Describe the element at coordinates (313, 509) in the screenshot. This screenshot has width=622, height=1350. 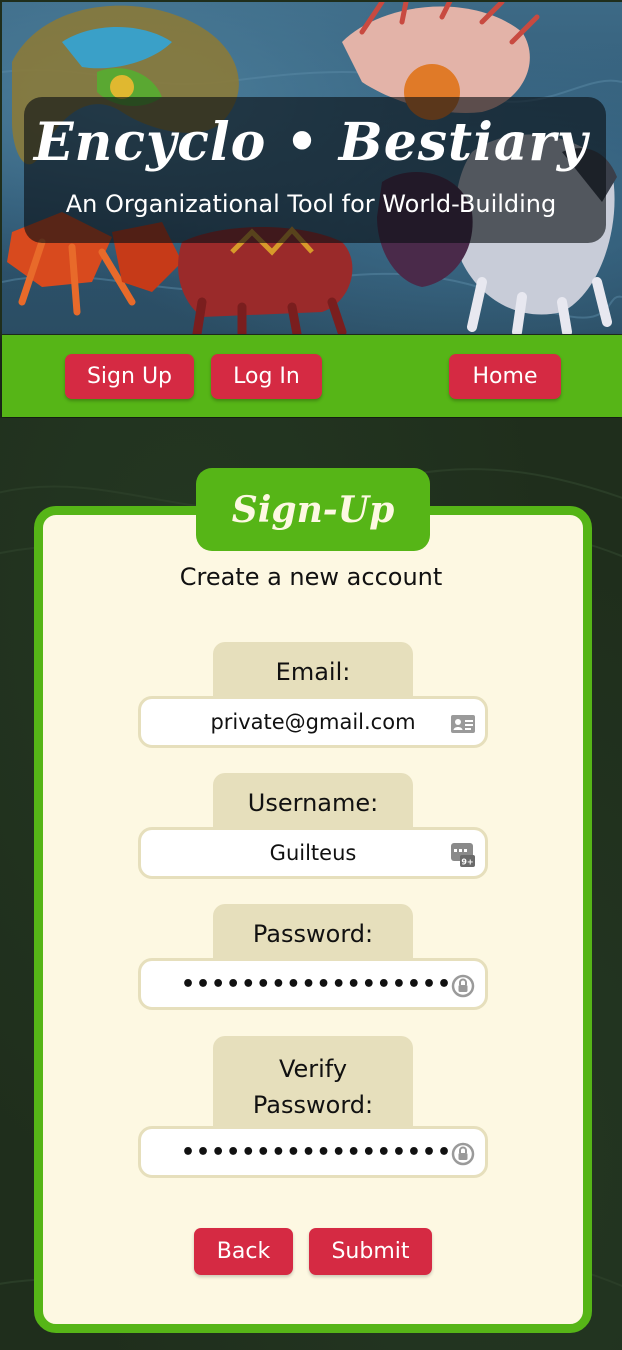
I see `signup-tab-title: Sign-Up` at that location.